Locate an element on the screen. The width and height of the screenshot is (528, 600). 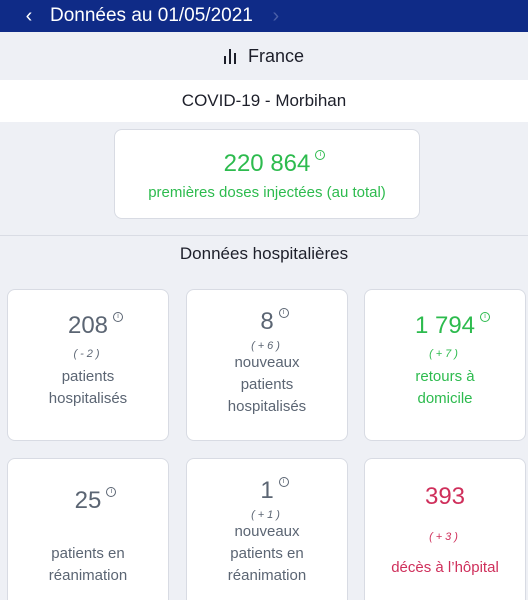
stat-value: 1 is located at coordinates (267, 490).